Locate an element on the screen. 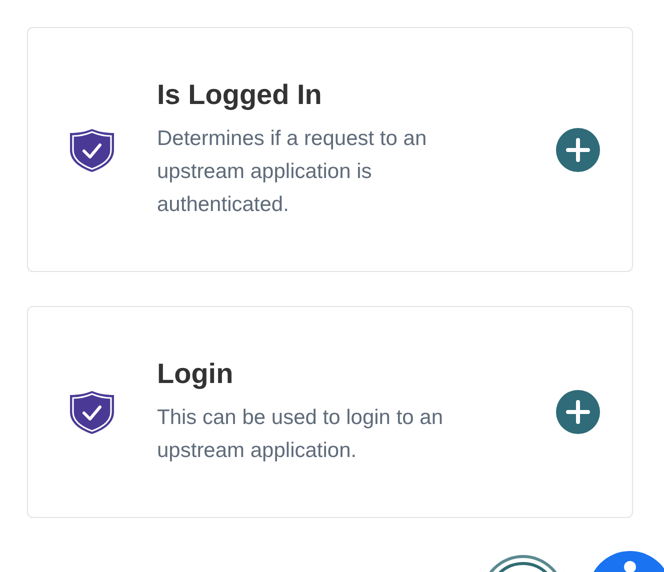 The image size is (664, 572). shield-check-icon is located at coordinates (92, 412).